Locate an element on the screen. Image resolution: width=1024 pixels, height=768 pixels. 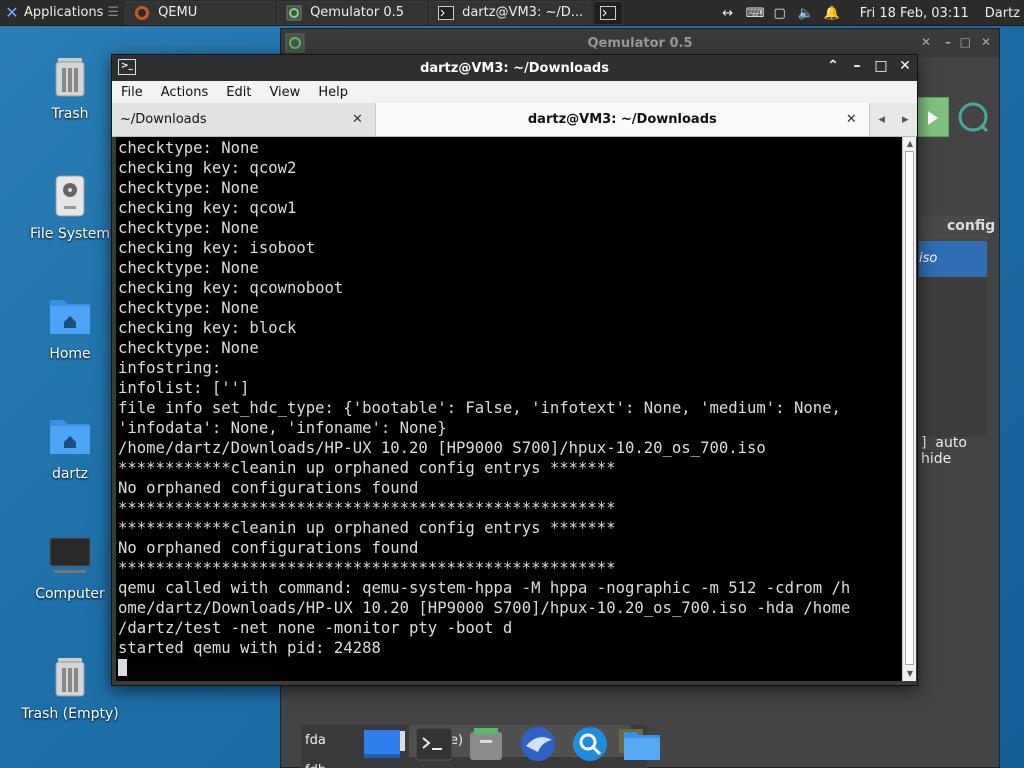
auto-hide-option: ] auto hide is located at coordinates (960, 451).